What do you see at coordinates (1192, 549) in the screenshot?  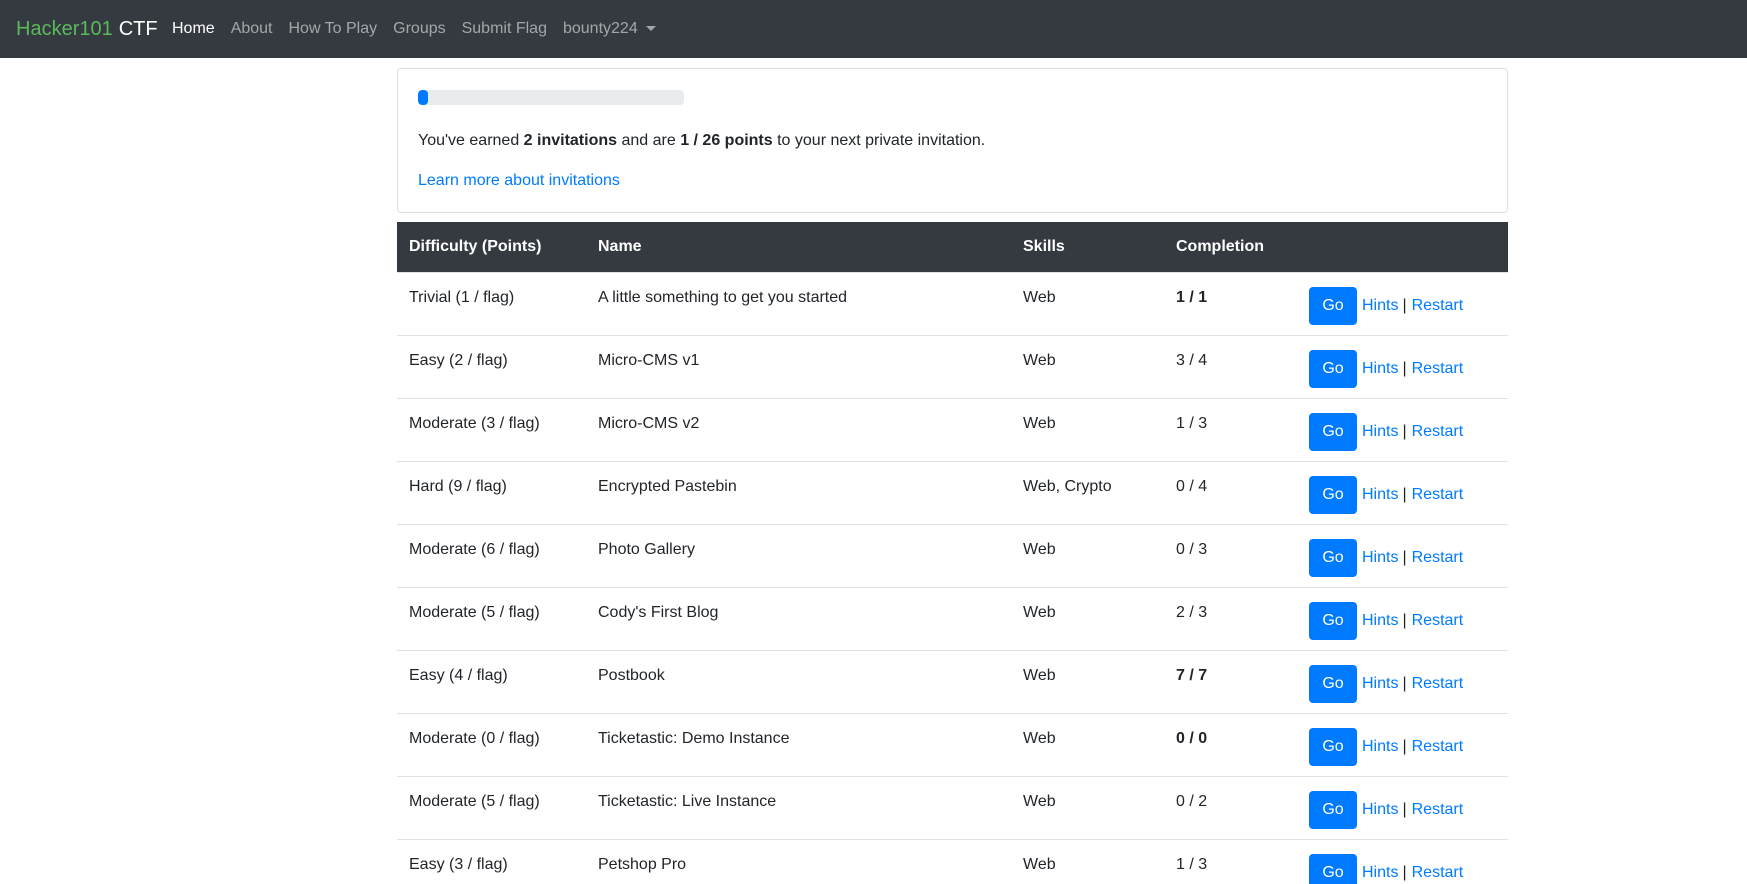 I see `cell-completion: 0 / 3` at bounding box center [1192, 549].